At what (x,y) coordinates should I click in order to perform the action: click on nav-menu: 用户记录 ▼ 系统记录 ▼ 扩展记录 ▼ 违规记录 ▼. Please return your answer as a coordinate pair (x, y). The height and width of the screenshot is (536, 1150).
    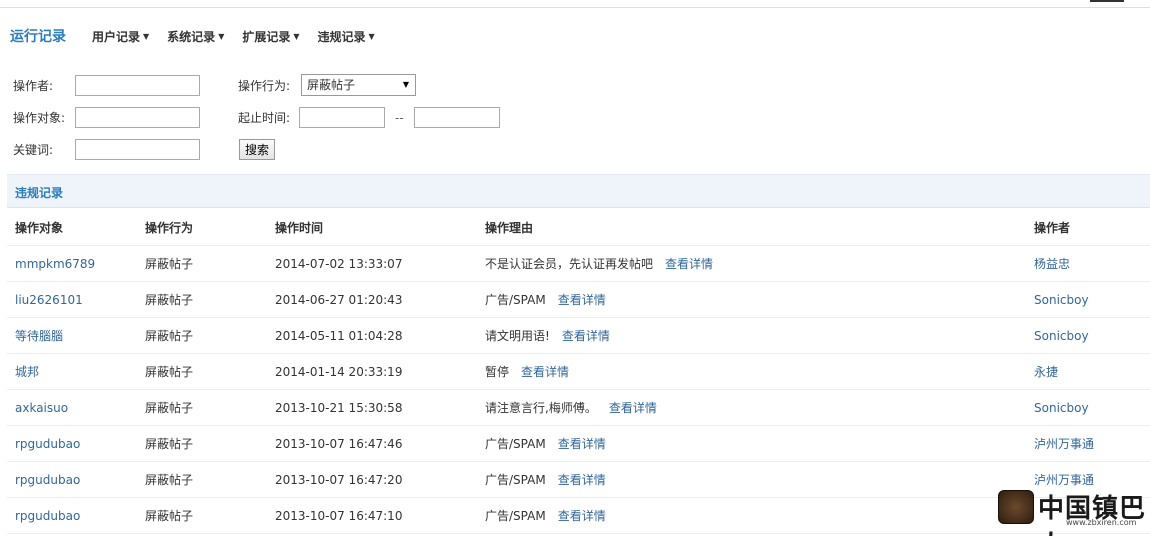
    Looking at the image, I should click on (242, 36).